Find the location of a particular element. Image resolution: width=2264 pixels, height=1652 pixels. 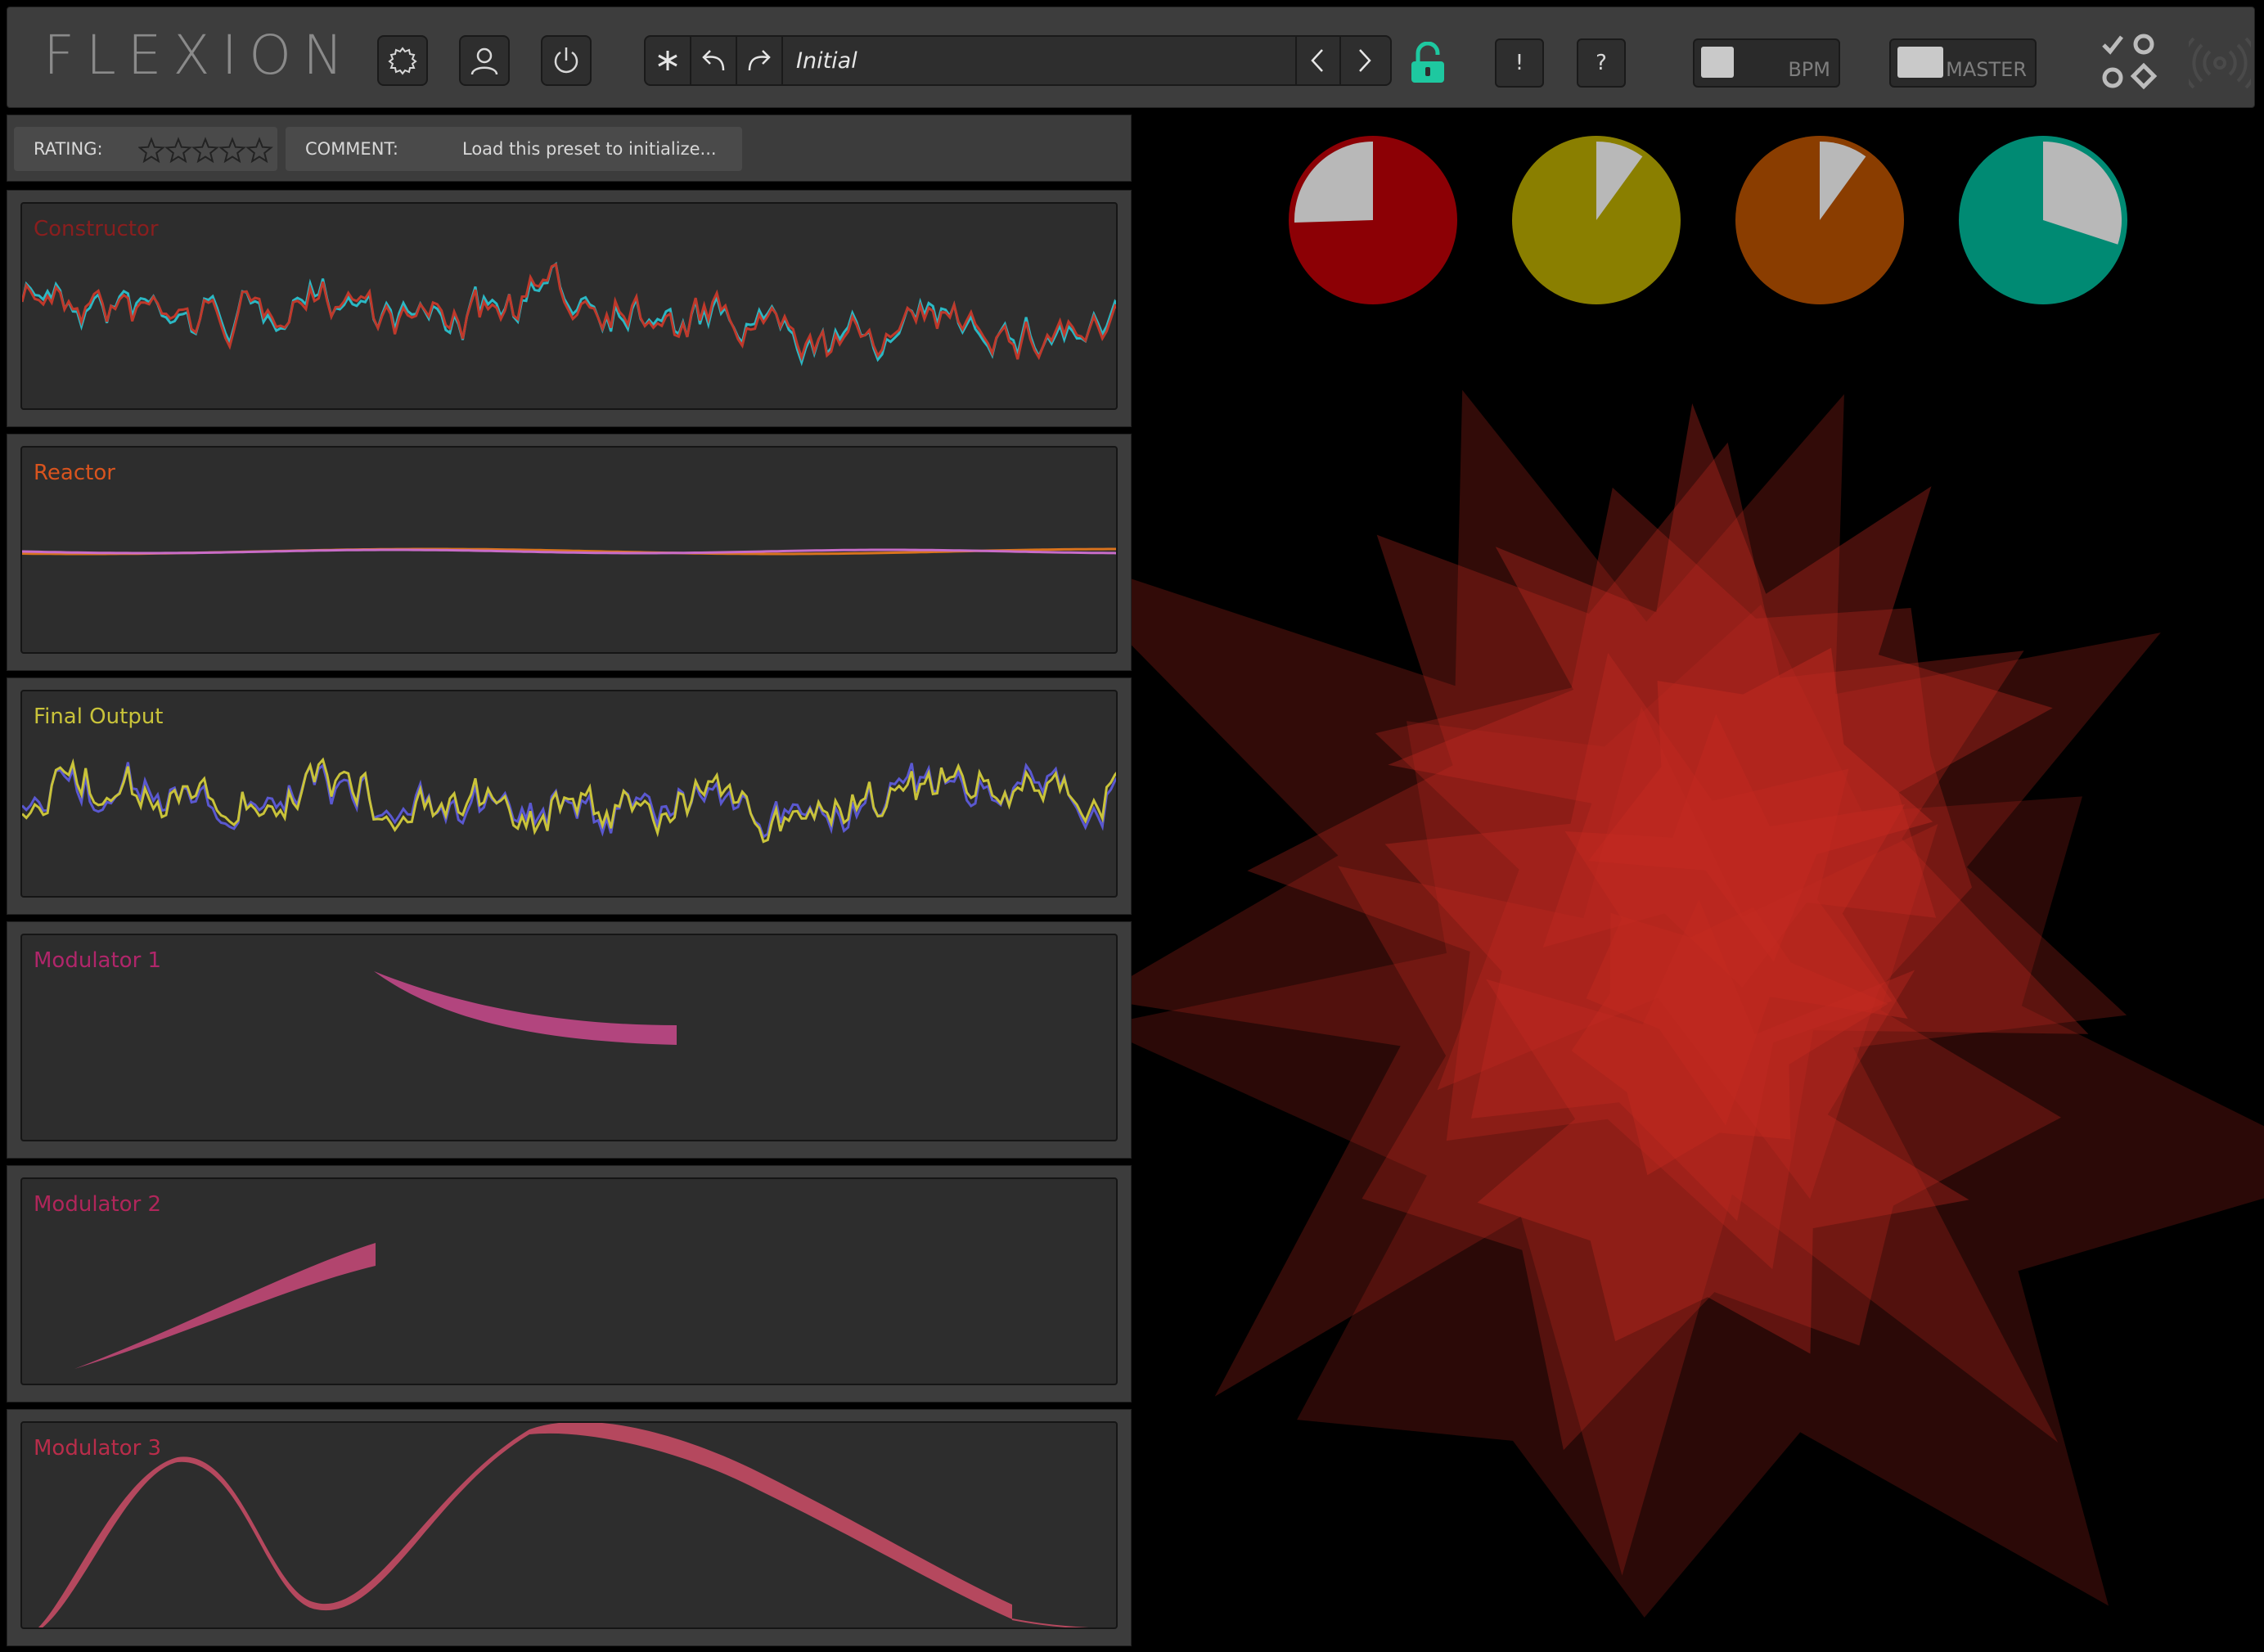

modulator-3-curve is located at coordinates (564, 1525).